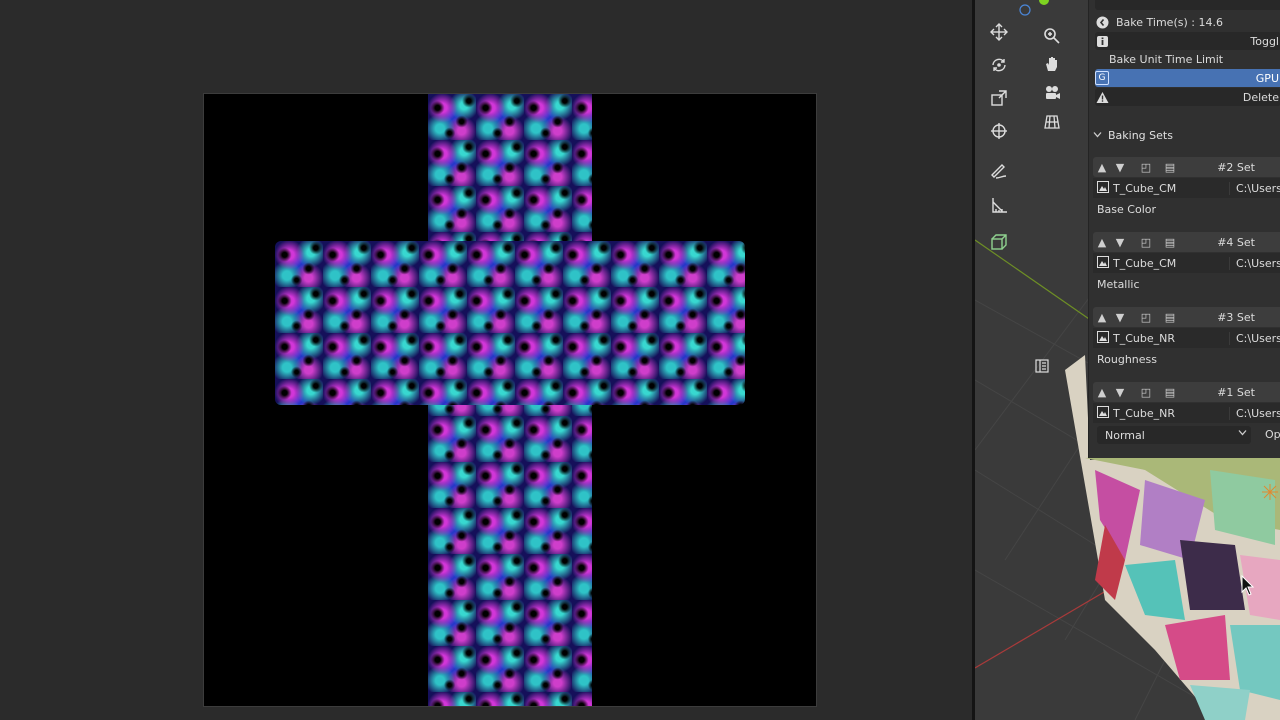 This screenshot has width=1280, height=720. Describe the element at coordinates (1186, 317) in the screenshot. I see `set-header: ▲ ▼ ◰ ▤ #3 Set` at that location.